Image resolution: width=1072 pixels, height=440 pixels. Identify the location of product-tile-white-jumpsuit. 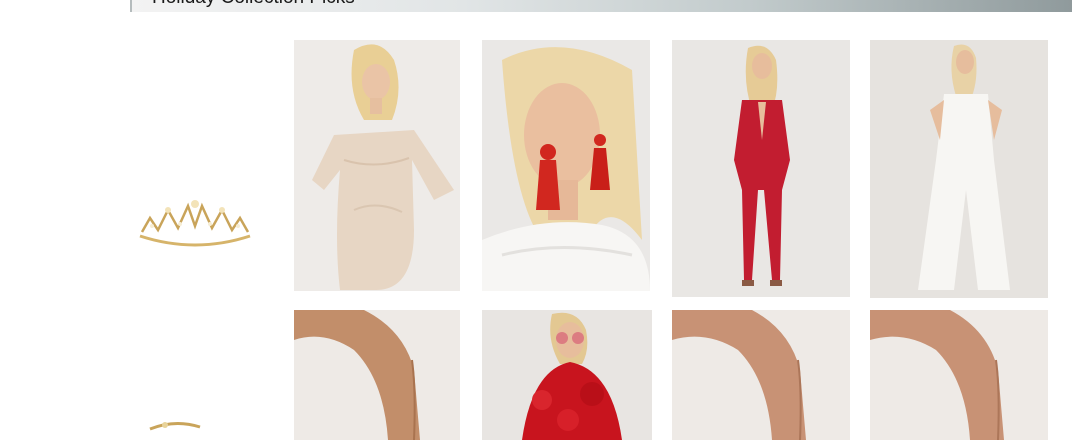
(959, 169).